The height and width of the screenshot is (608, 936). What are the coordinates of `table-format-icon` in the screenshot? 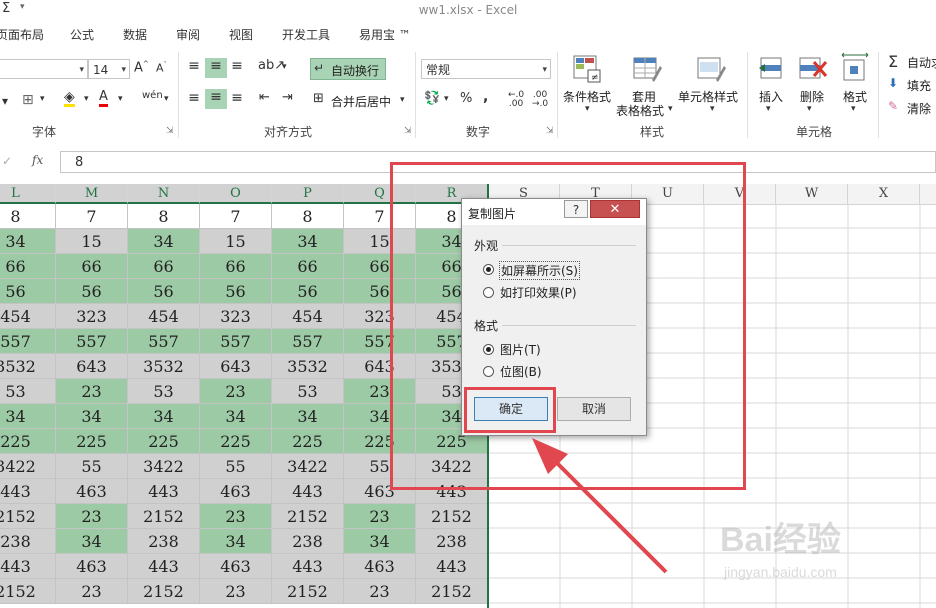 It's located at (647, 69).